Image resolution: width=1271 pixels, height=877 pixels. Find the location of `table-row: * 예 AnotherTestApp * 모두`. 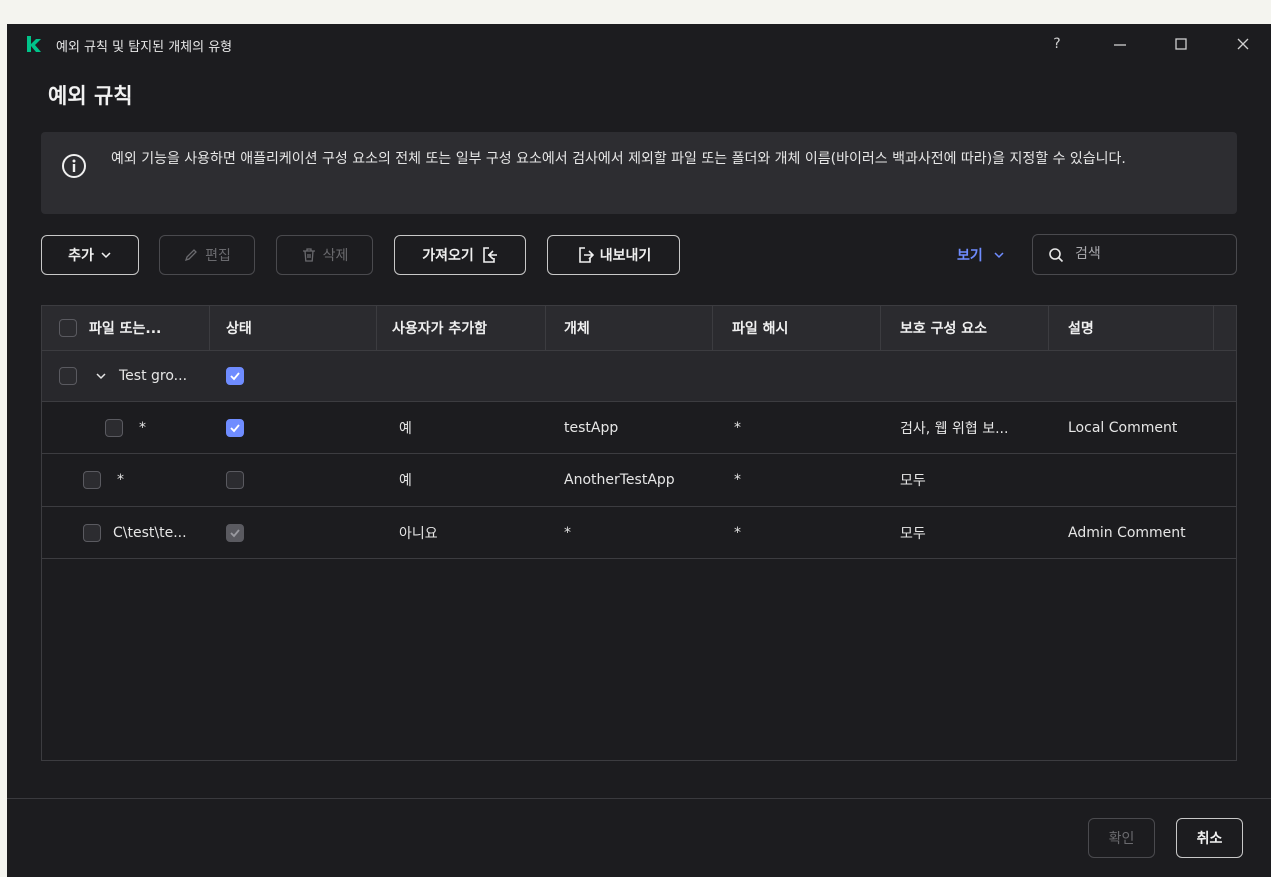

table-row: * 예 AnotherTestApp * 모두 is located at coordinates (639, 480).